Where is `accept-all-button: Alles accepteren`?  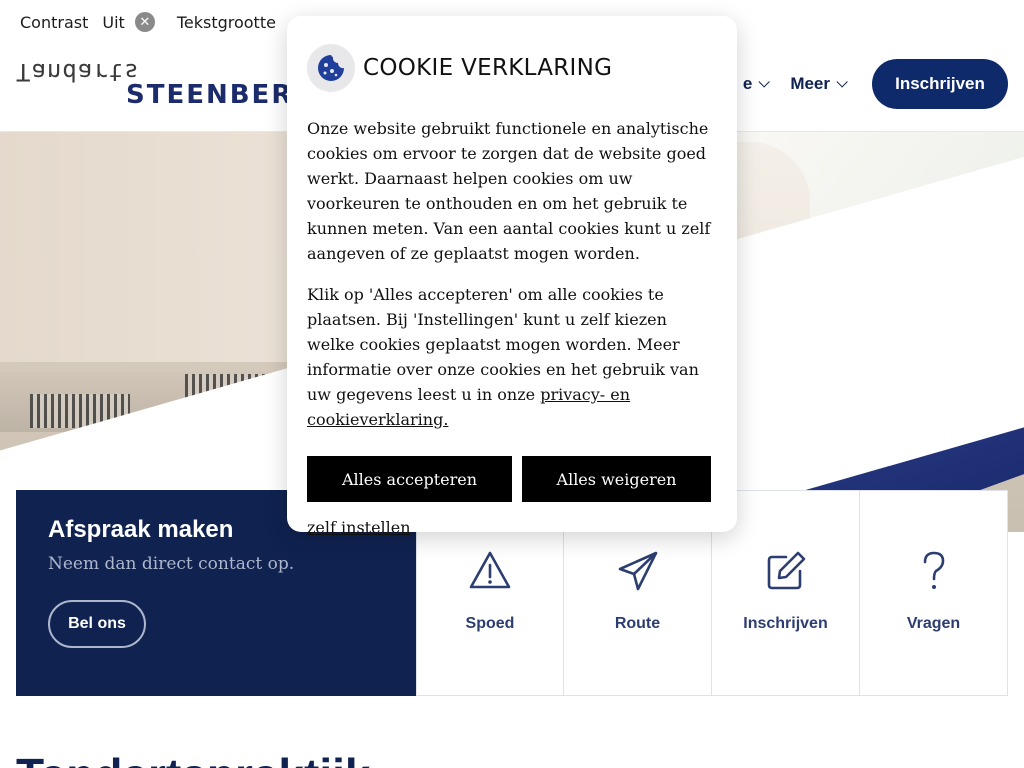
accept-all-button: Alles accepteren is located at coordinates (409, 479).